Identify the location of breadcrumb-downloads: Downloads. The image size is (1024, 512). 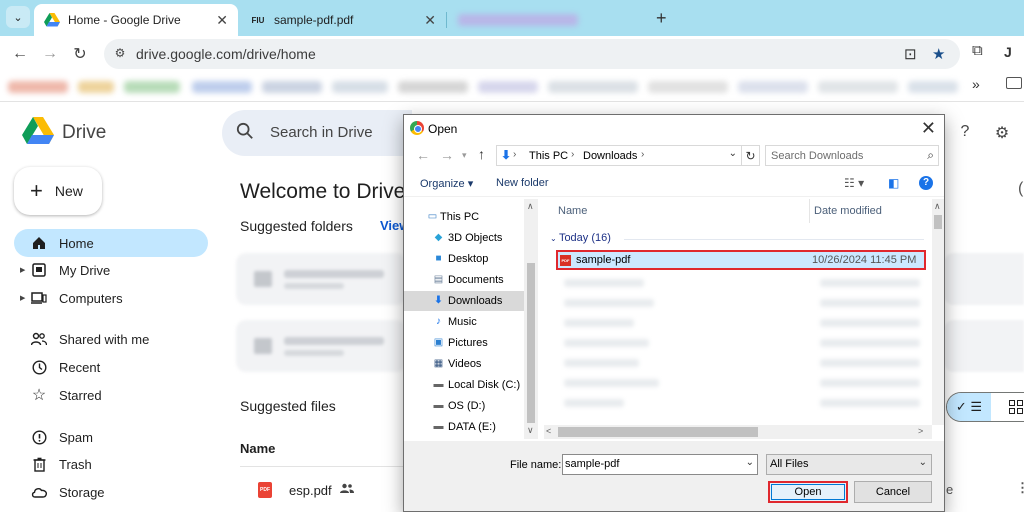
(610, 156).